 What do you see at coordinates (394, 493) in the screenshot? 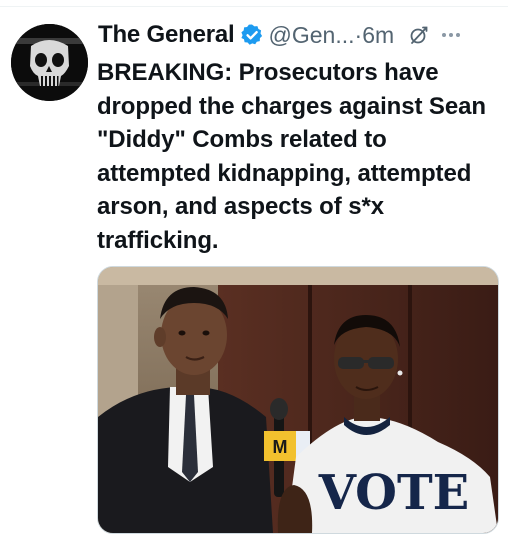
I see `shirt-text: VOTE` at bounding box center [394, 493].